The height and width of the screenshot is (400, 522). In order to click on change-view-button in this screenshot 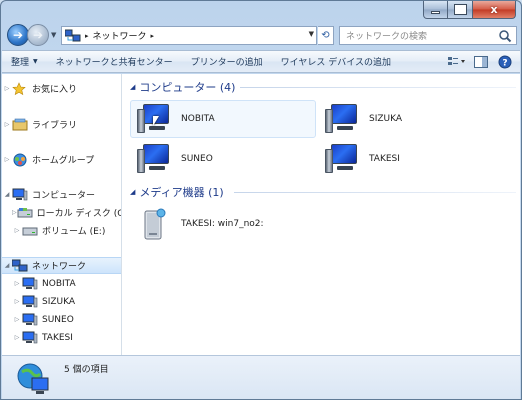, I will do `click(457, 62)`.